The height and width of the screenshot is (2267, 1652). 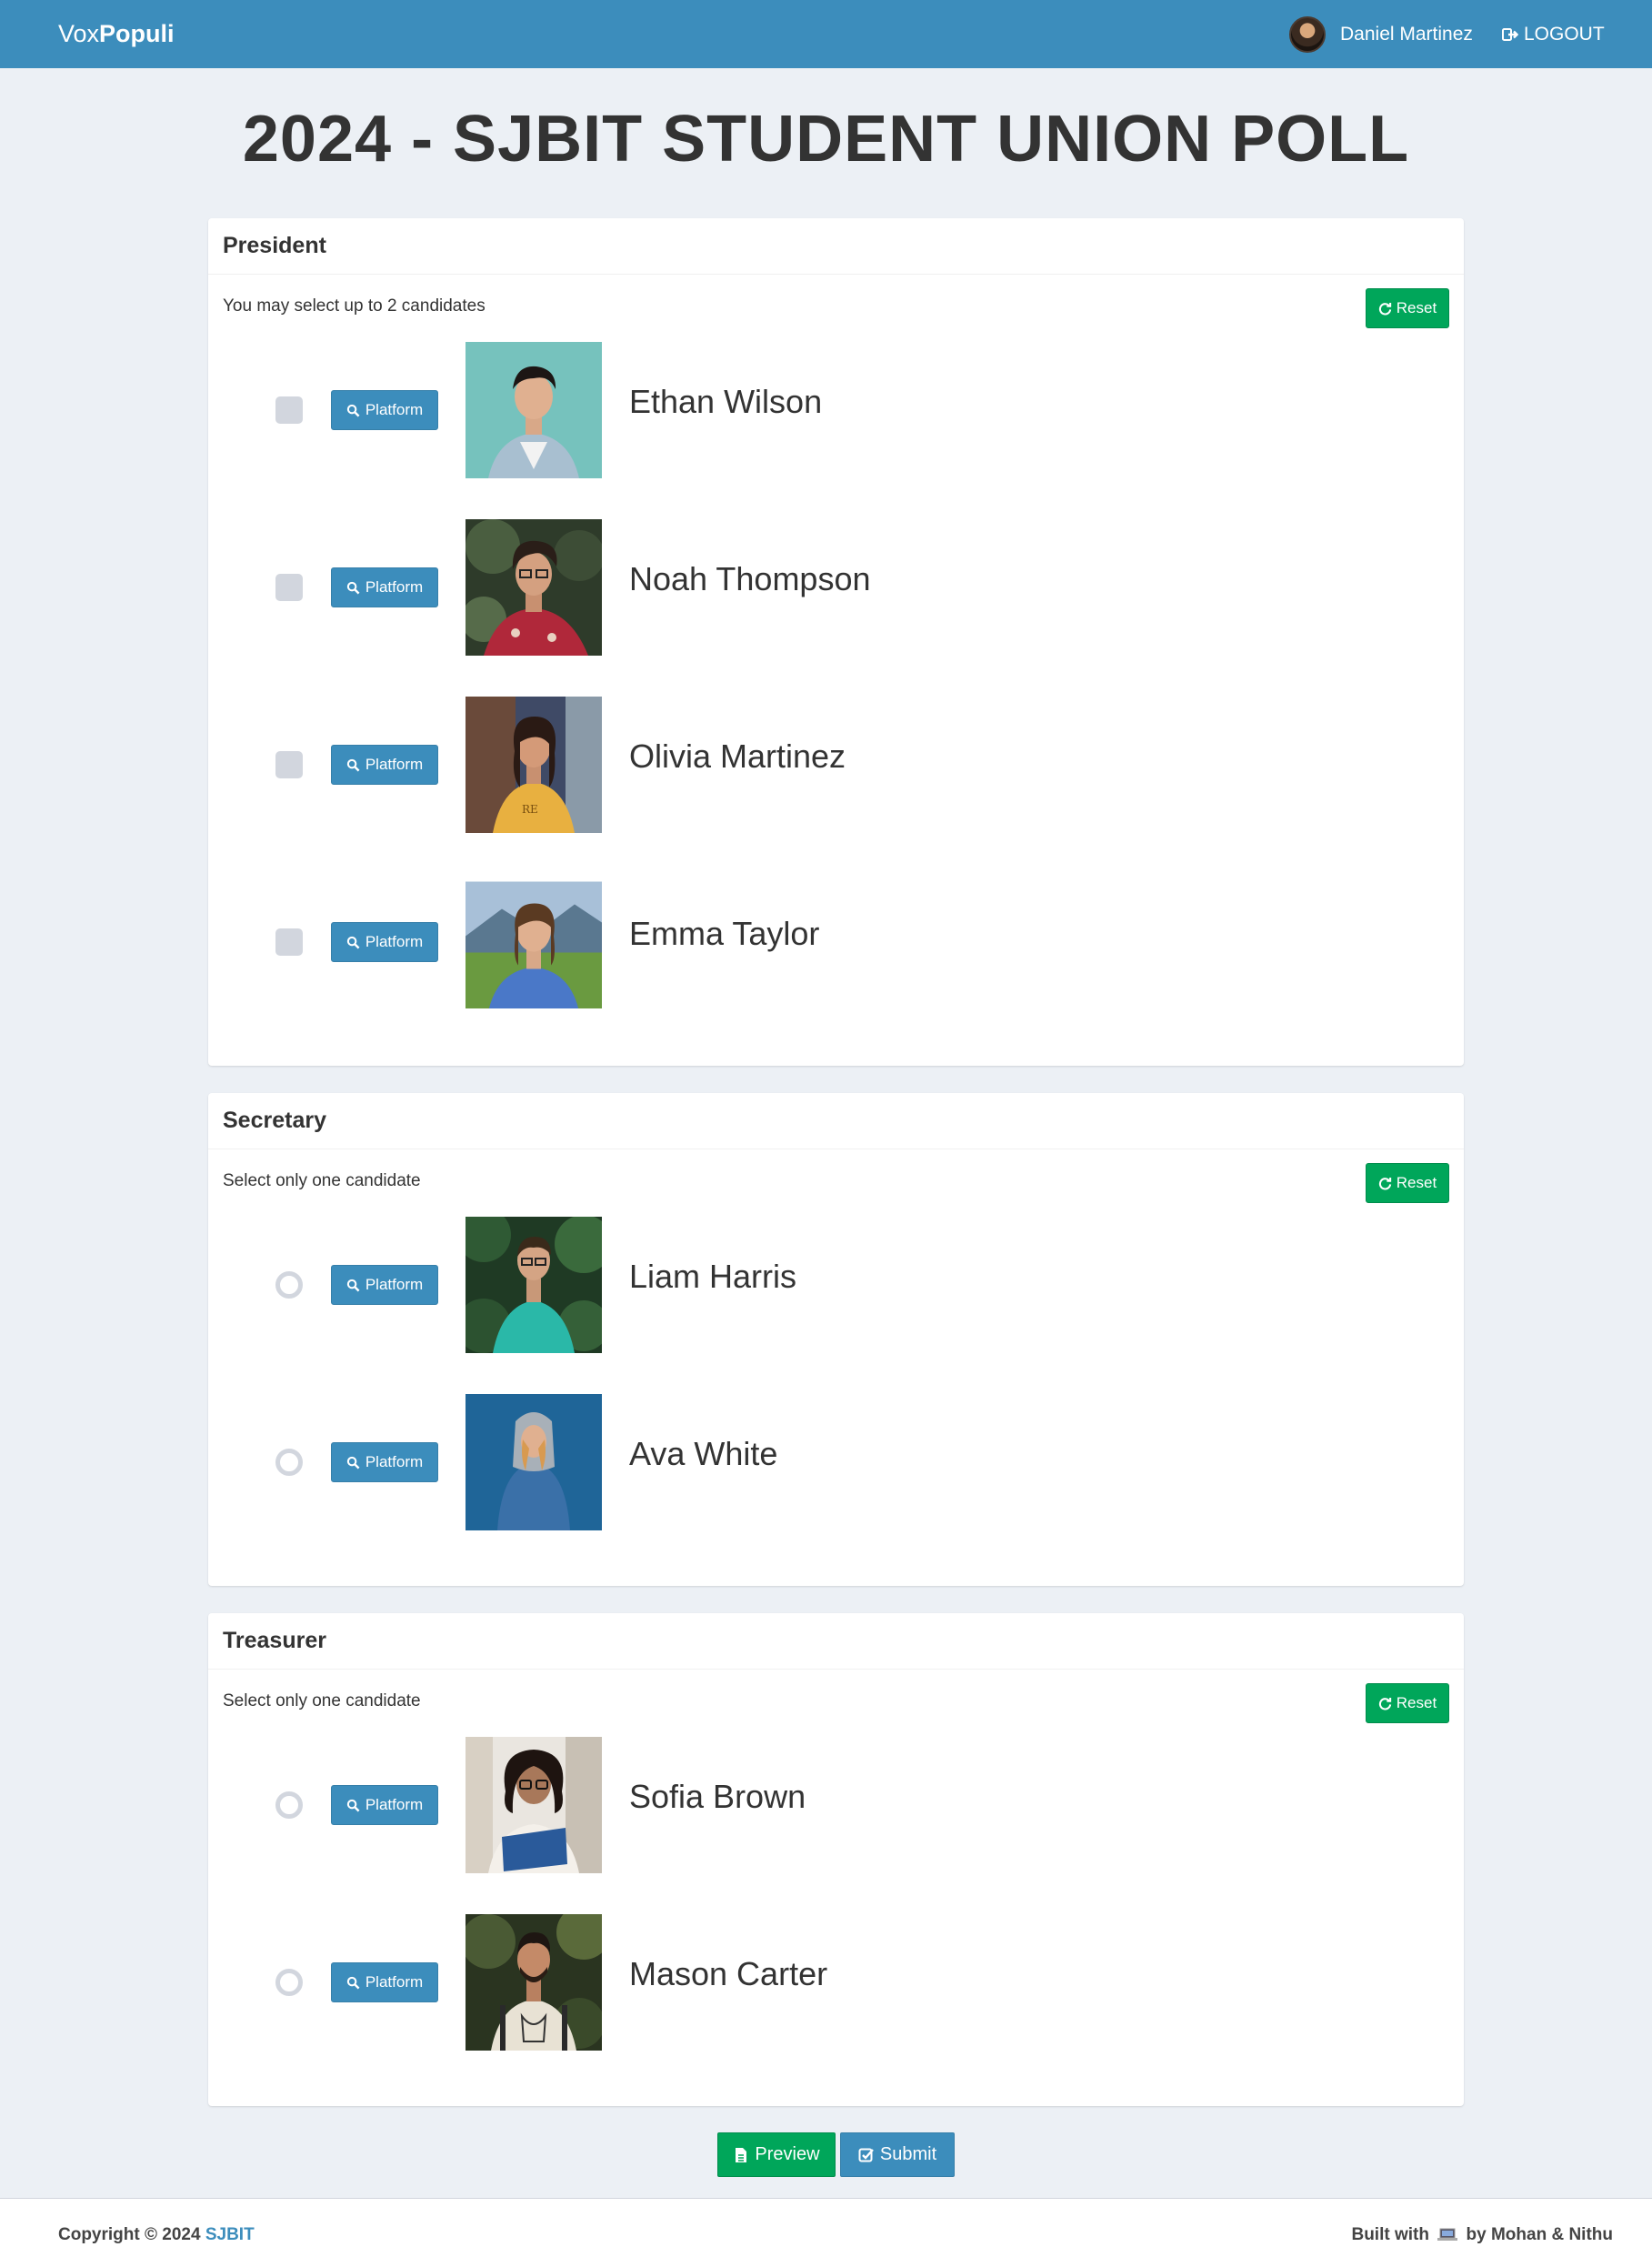 I want to click on position-instruction: You may select up to 2 candidates, so click(x=354, y=306).